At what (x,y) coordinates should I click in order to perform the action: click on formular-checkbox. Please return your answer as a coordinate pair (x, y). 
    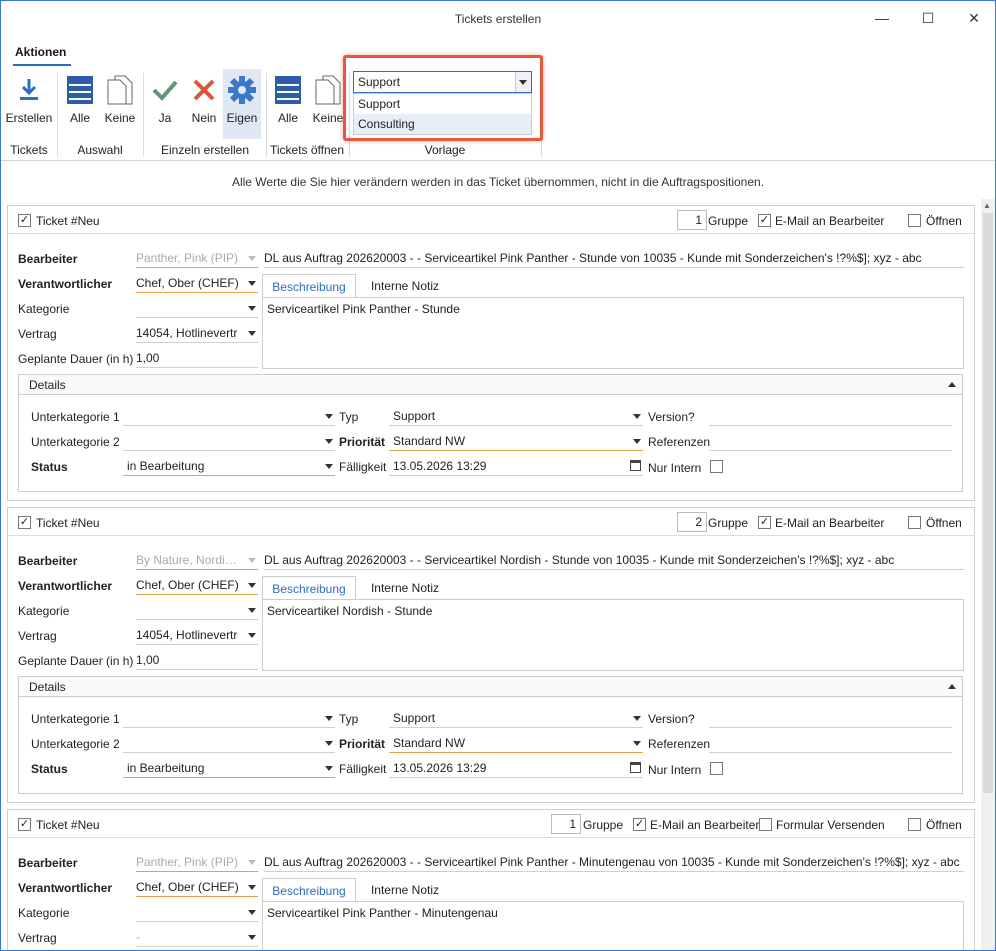
    Looking at the image, I should click on (765, 824).